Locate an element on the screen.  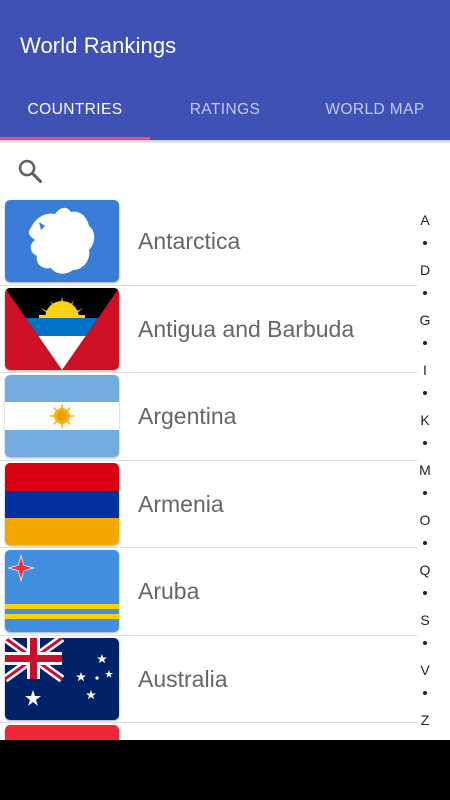
tab-ratings: RATINGS is located at coordinates (225, 111).